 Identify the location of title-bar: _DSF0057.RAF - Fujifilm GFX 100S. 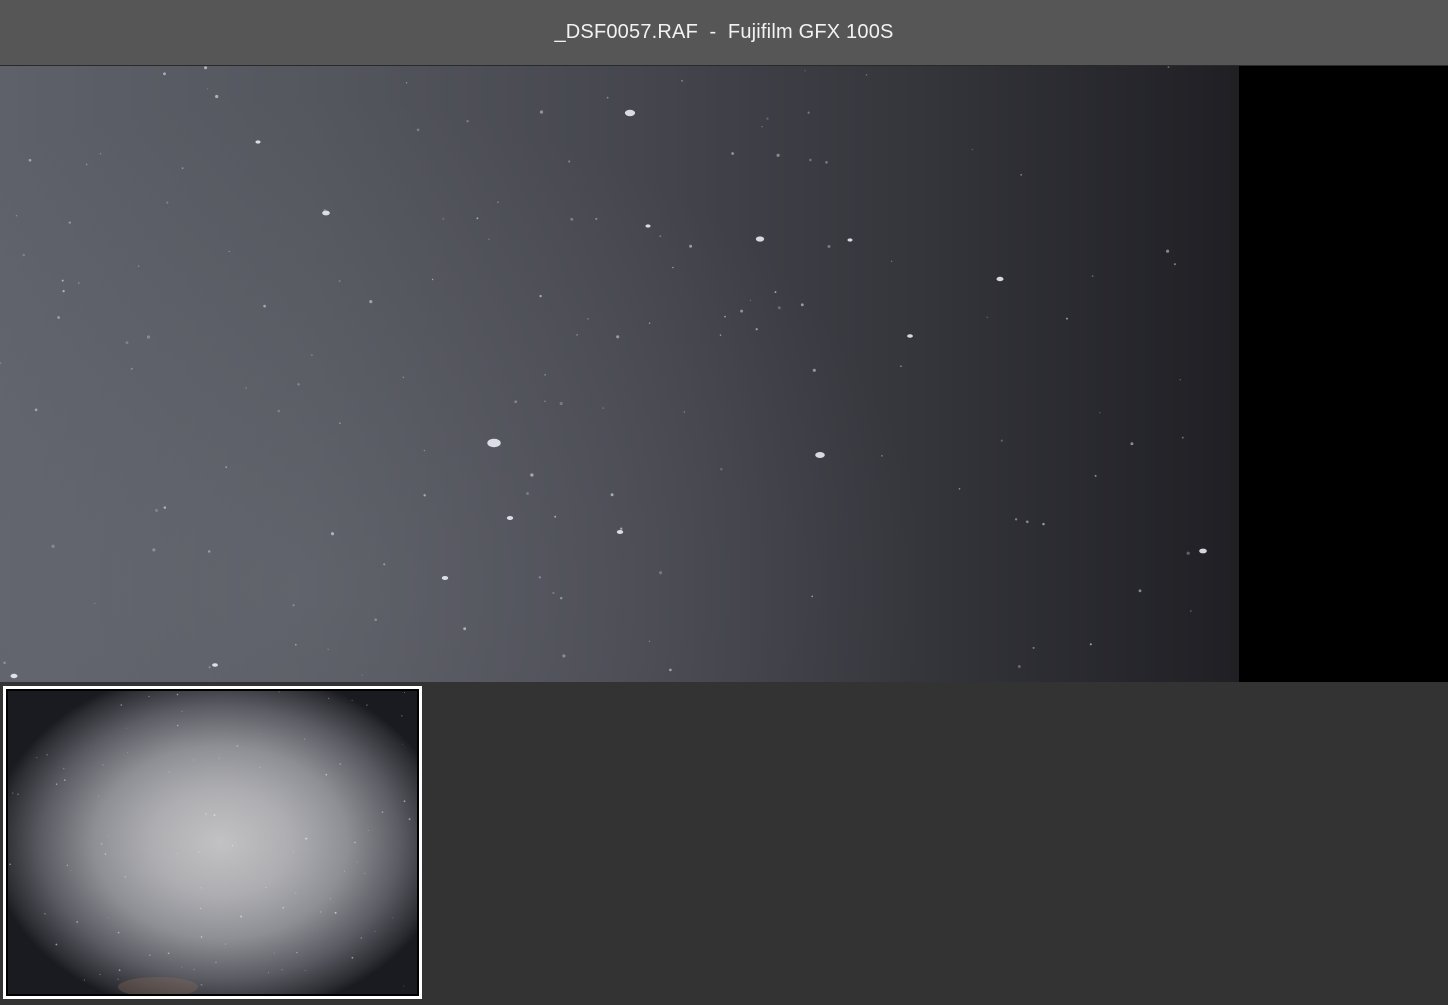
(724, 33).